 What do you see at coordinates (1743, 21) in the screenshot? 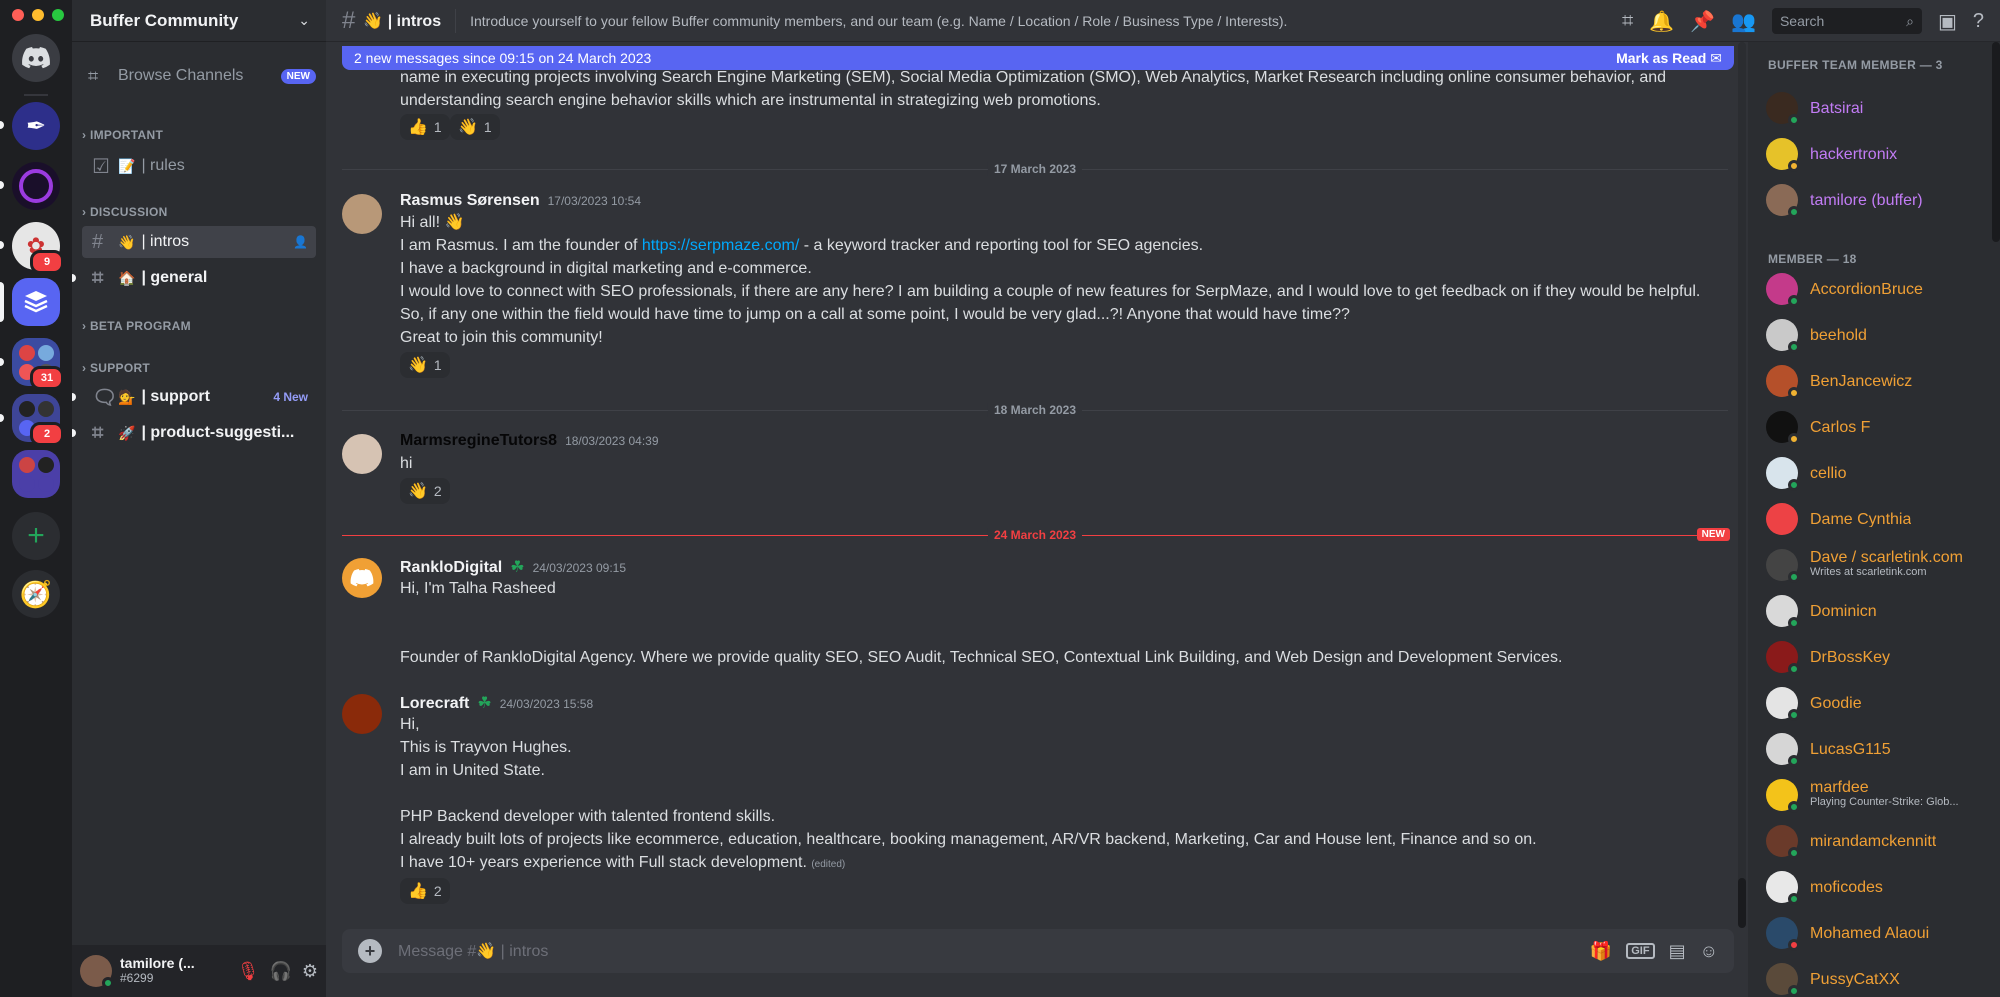
I see `members-list-icon: 👥` at bounding box center [1743, 21].